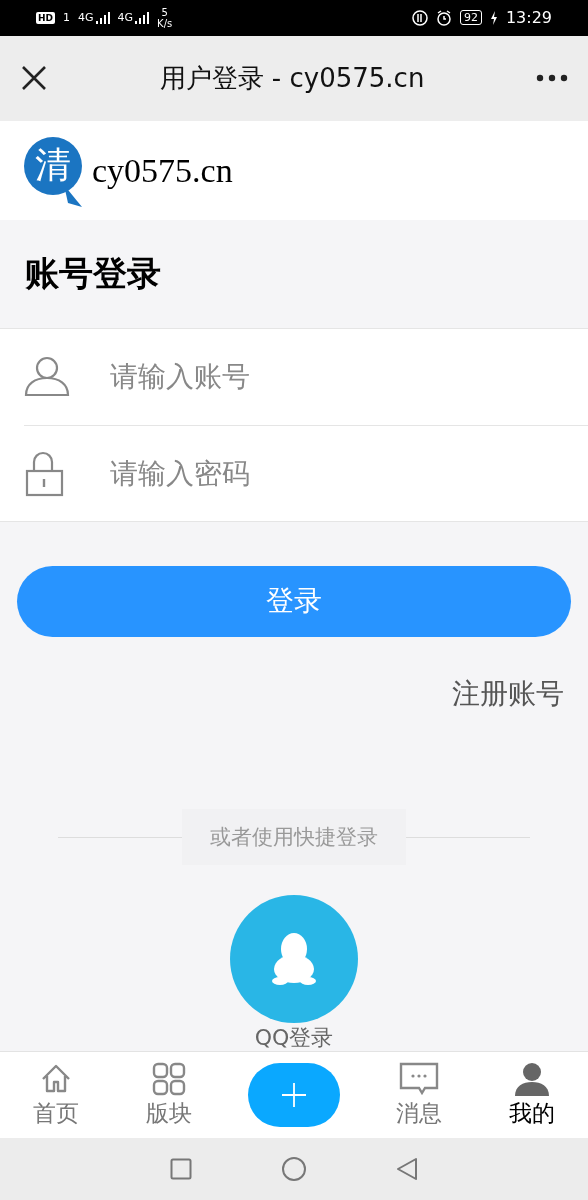  I want to click on input-field: 请输入账号, so click(348, 377).